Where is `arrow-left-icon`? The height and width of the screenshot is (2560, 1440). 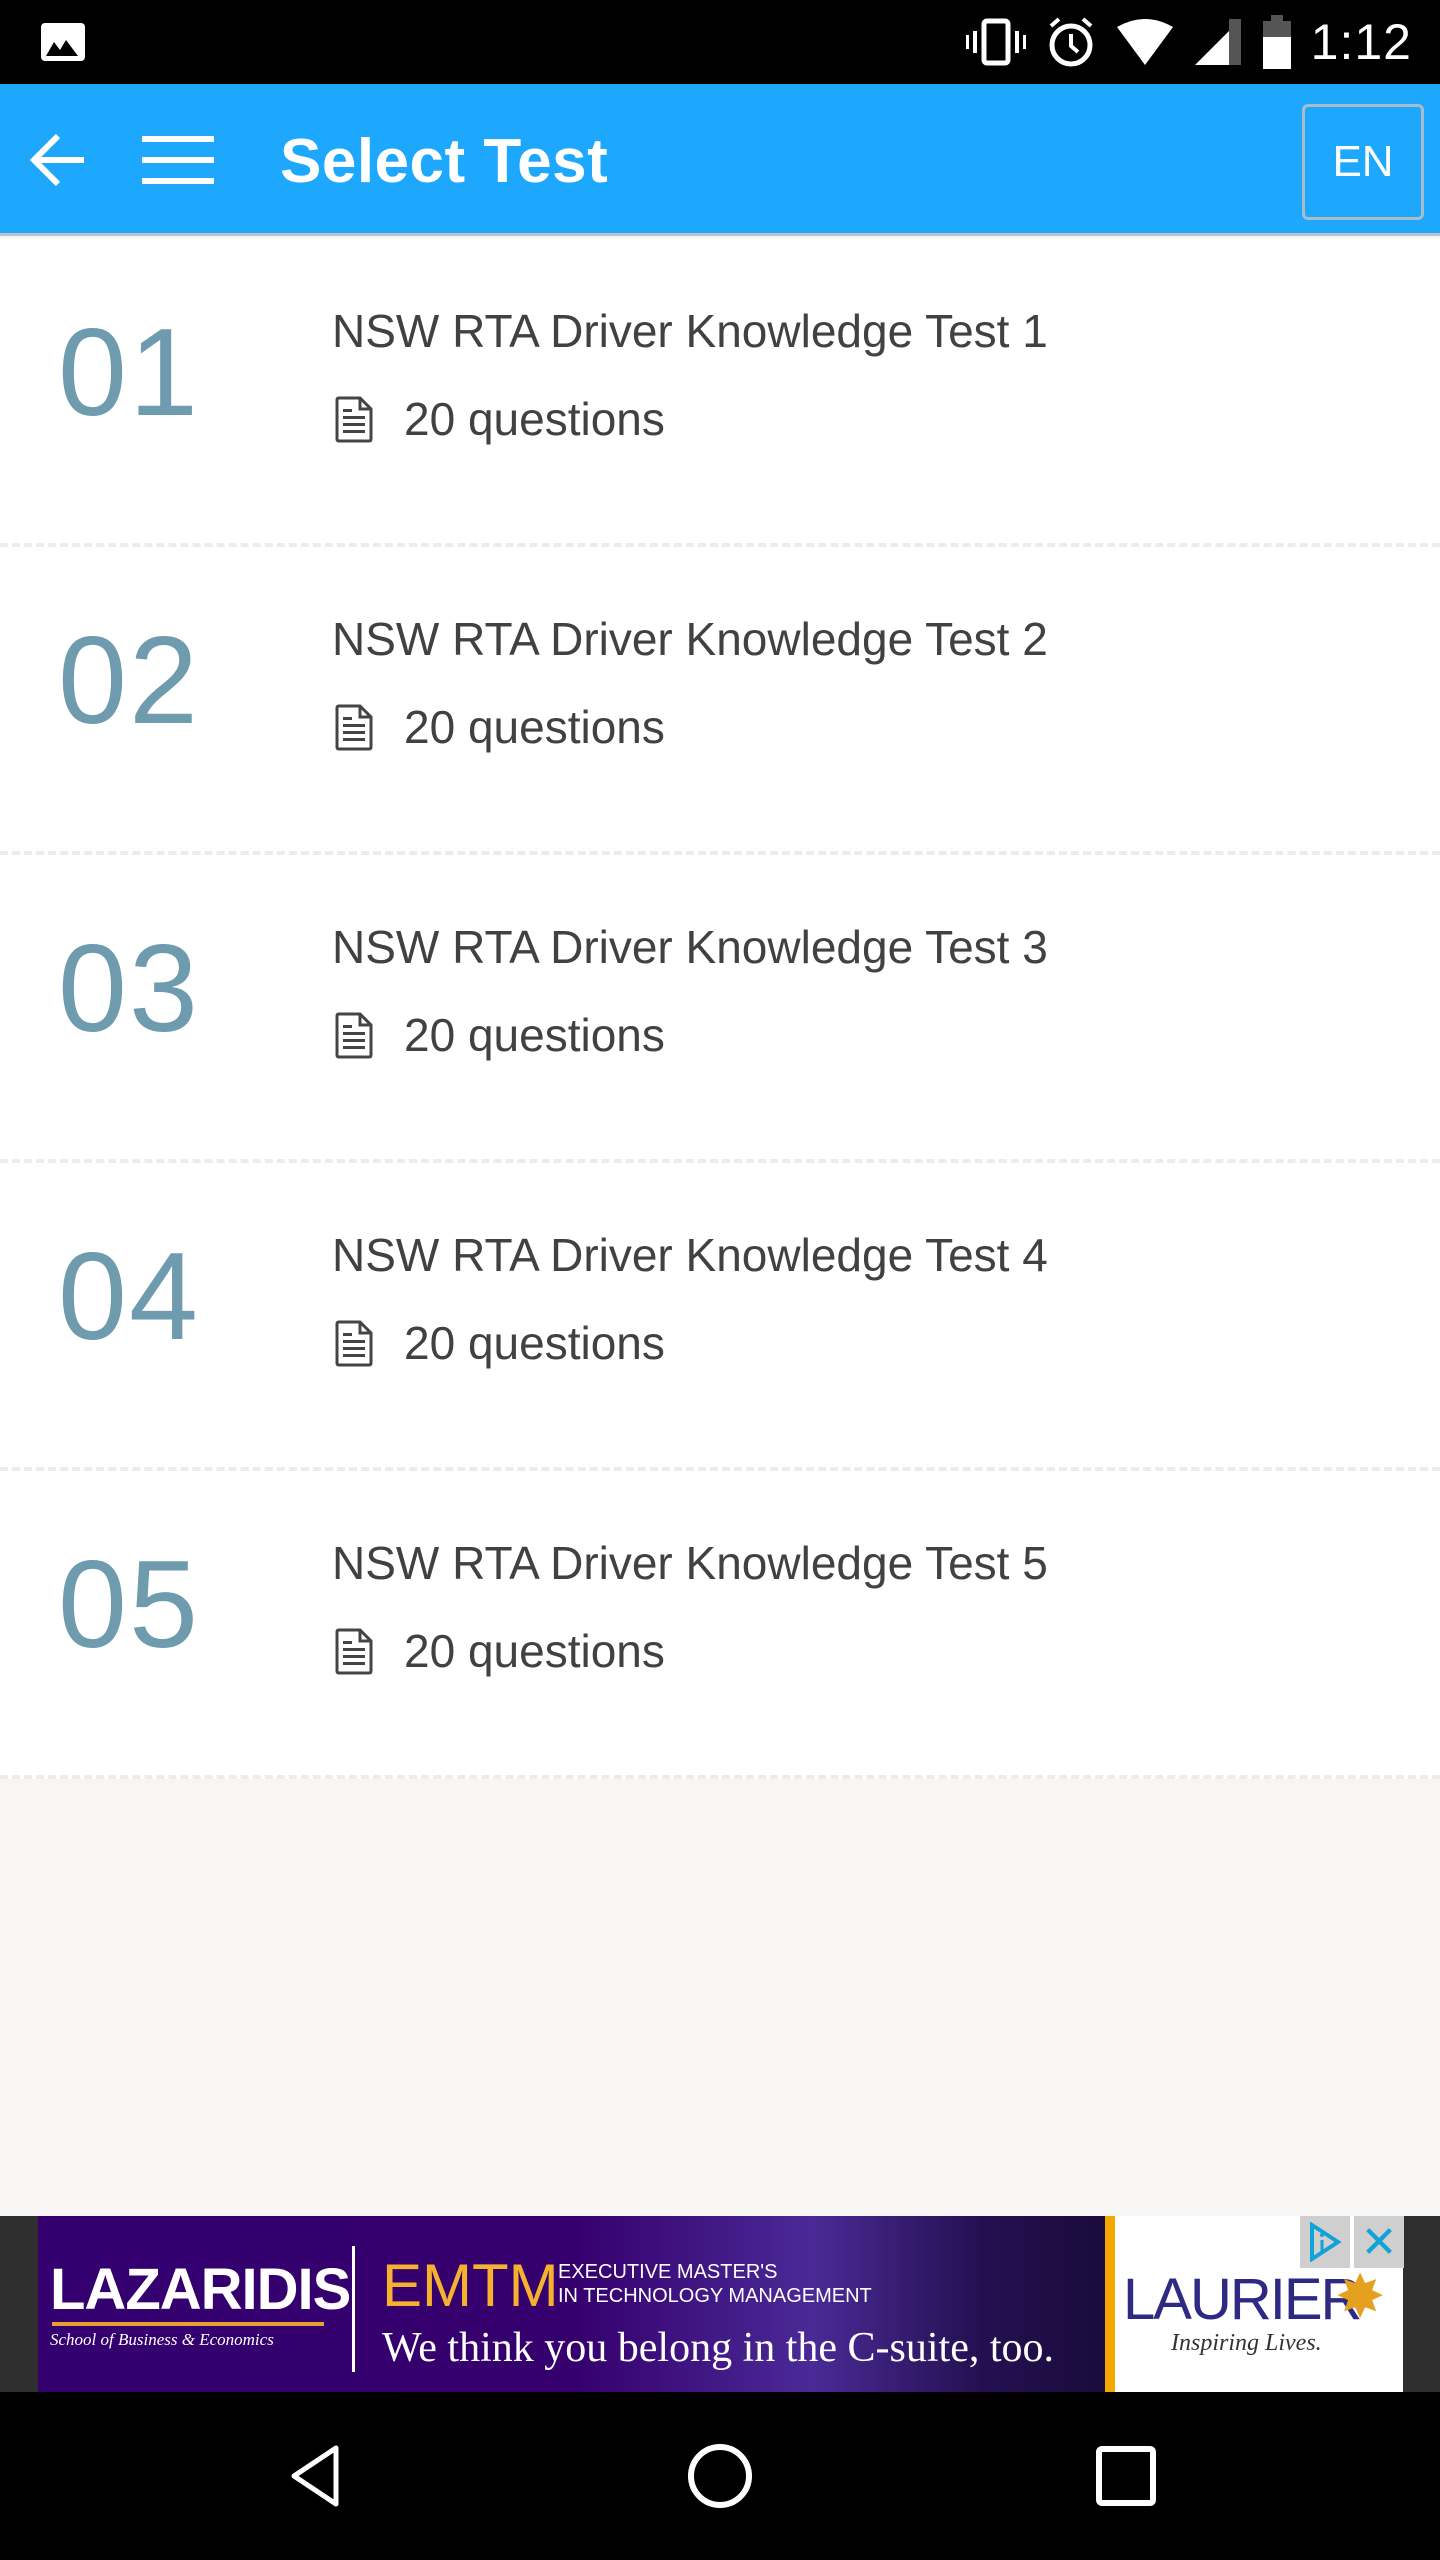
arrow-left-icon is located at coordinates (56, 160).